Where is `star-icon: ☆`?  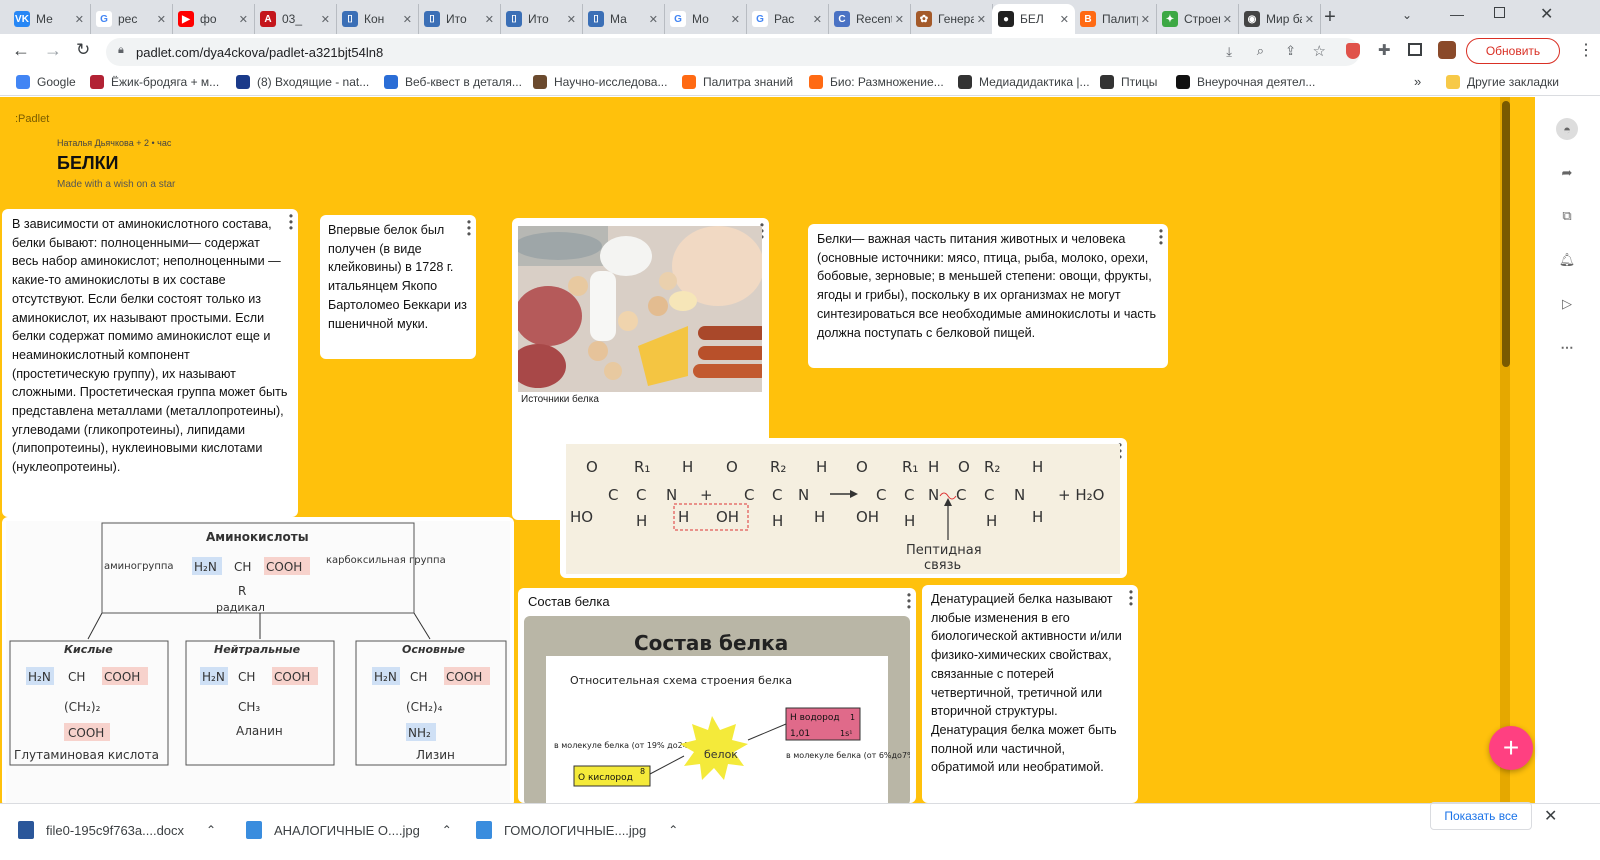
star-icon: ☆ is located at coordinates (1319, 51).